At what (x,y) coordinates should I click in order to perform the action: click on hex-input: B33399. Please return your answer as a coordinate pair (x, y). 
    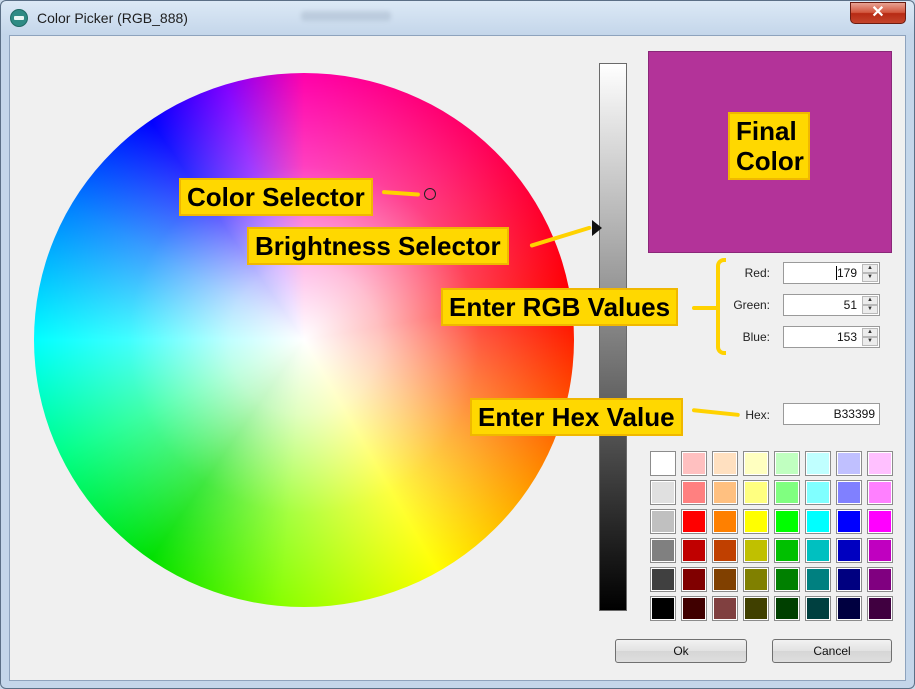
    Looking at the image, I should click on (831, 414).